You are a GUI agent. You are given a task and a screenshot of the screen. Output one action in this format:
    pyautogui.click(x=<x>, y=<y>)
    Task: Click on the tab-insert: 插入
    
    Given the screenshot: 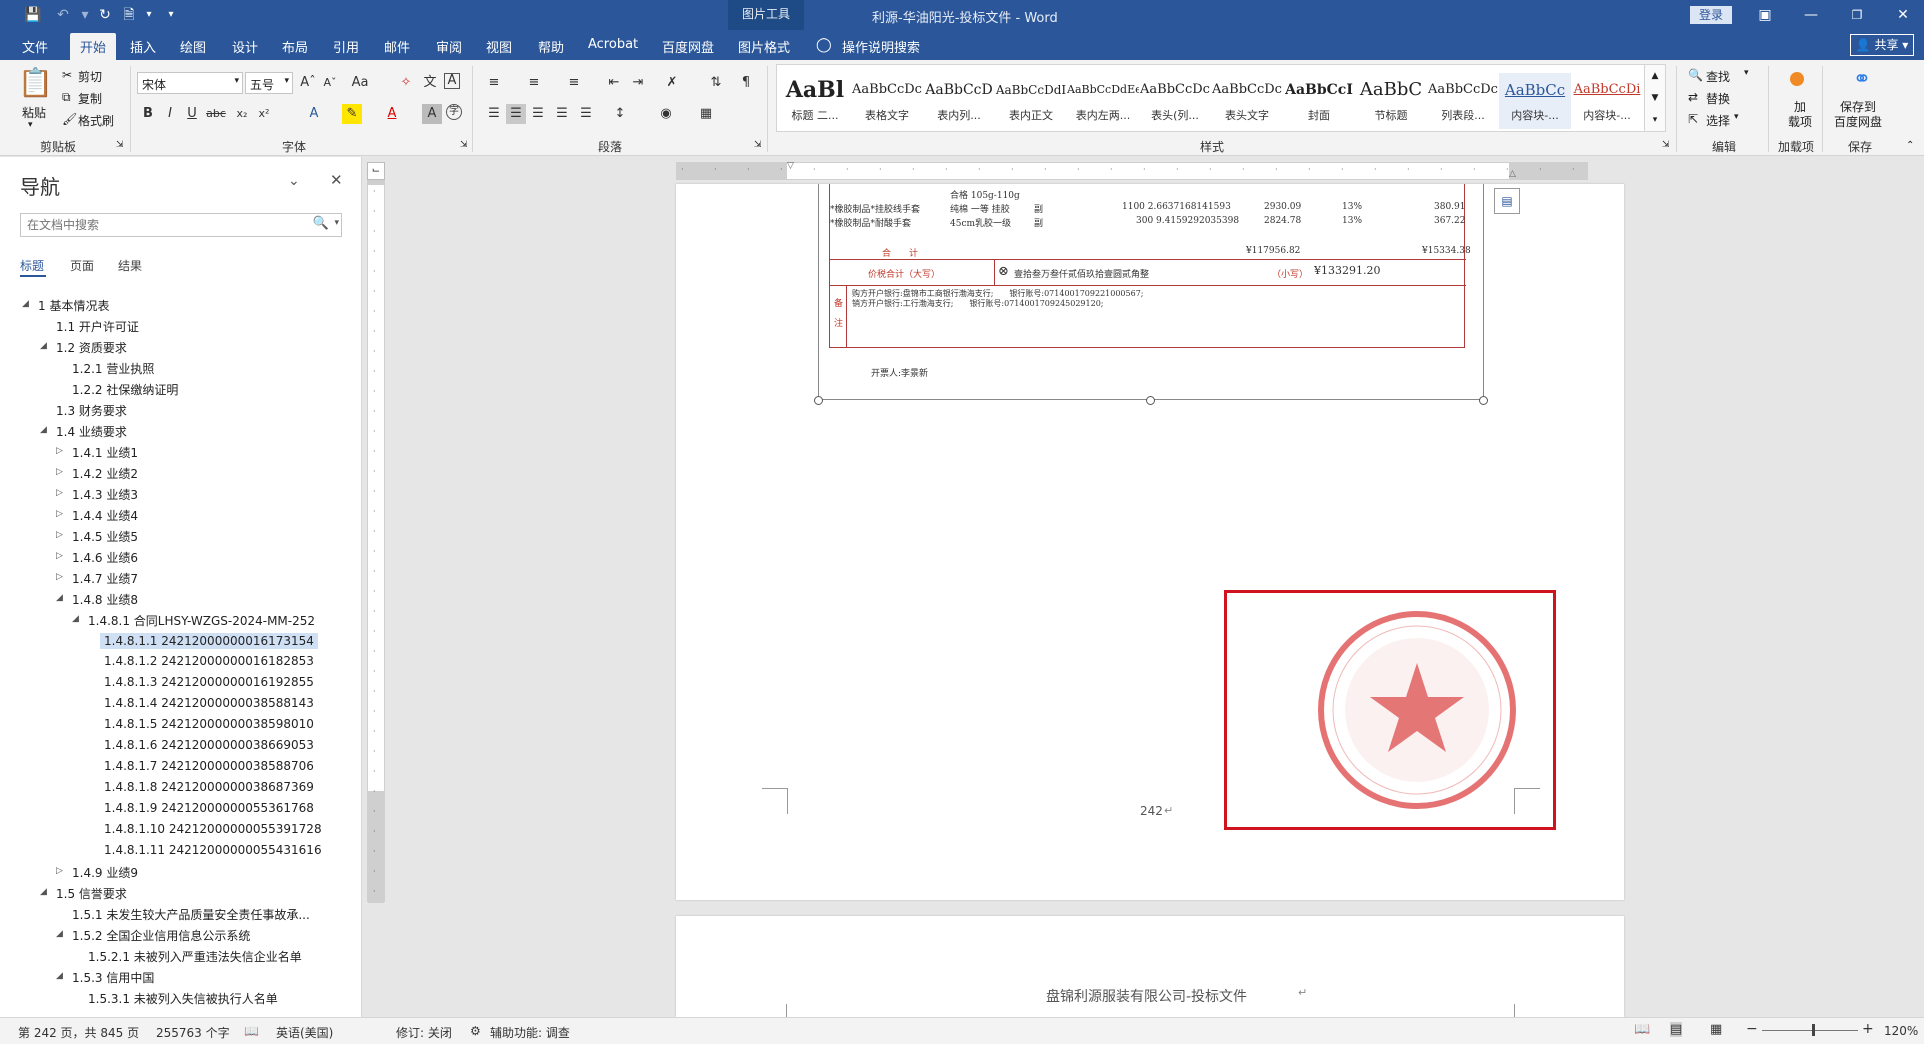 What is the action you would take?
    pyautogui.click(x=143, y=46)
    